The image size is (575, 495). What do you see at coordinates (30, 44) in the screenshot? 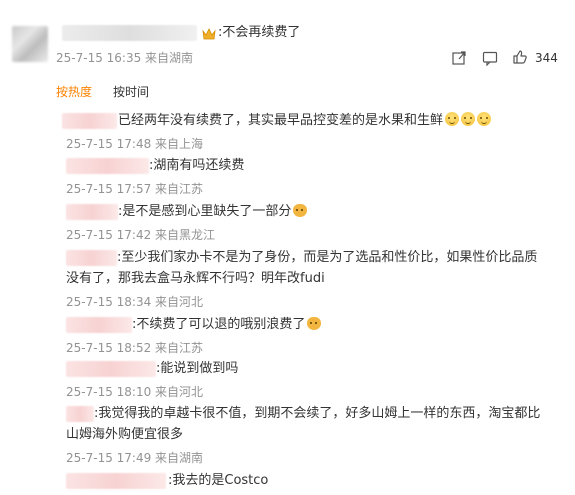
I see `user-avatar` at bounding box center [30, 44].